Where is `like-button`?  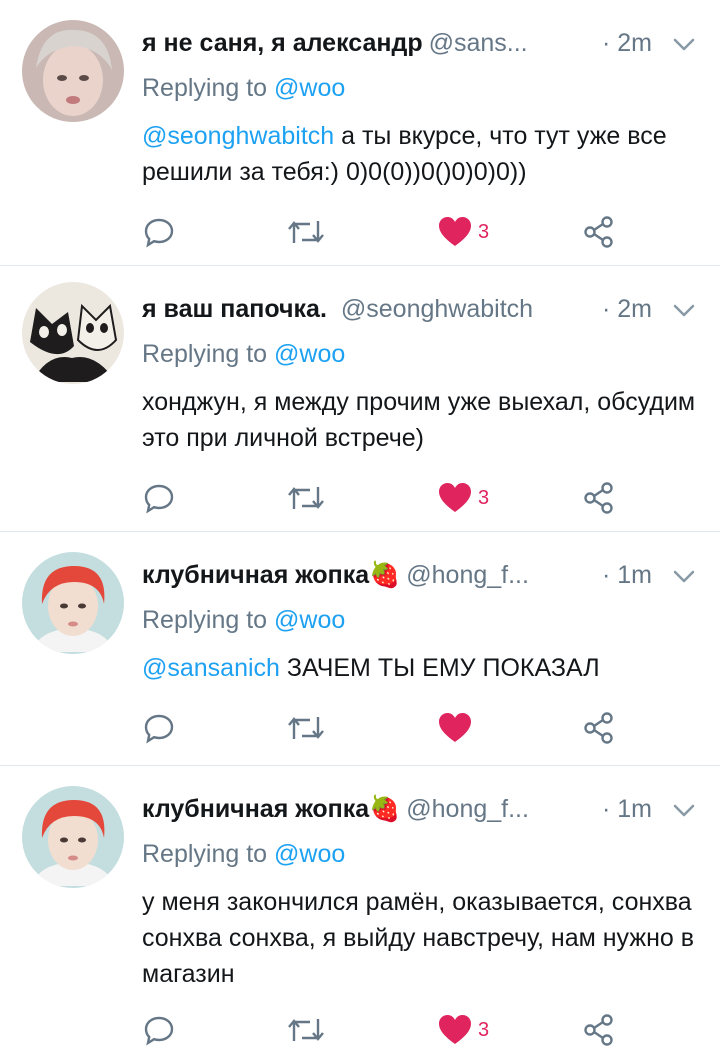 like-button is located at coordinates (458, 728).